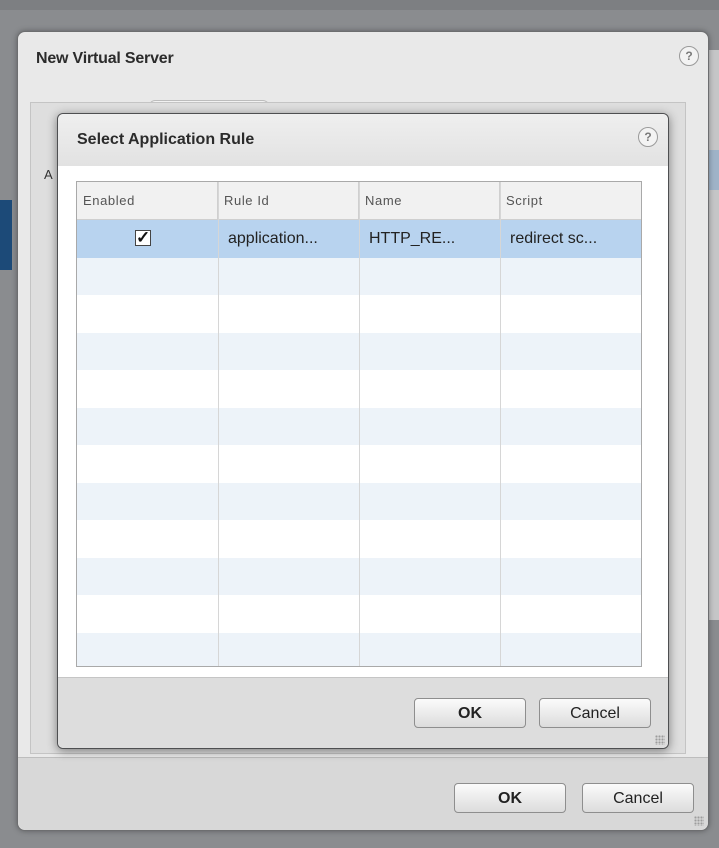 The width and height of the screenshot is (719, 848). What do you see at coordinates (147, 200) in the screenshot?
I see `column-header-enabled: Enabled` at bounding box center [147, 200].